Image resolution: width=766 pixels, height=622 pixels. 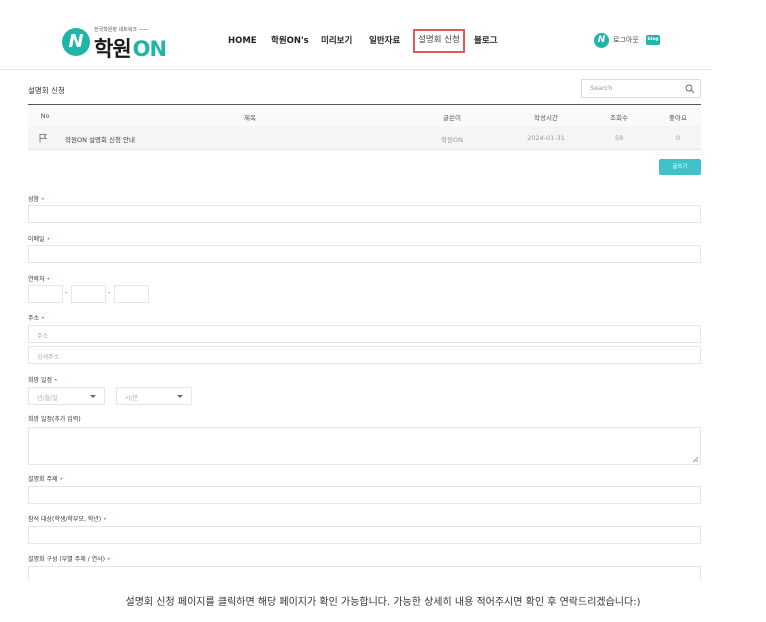 I want to click on email-label-text: 이메일, so click(x=36, y=239).